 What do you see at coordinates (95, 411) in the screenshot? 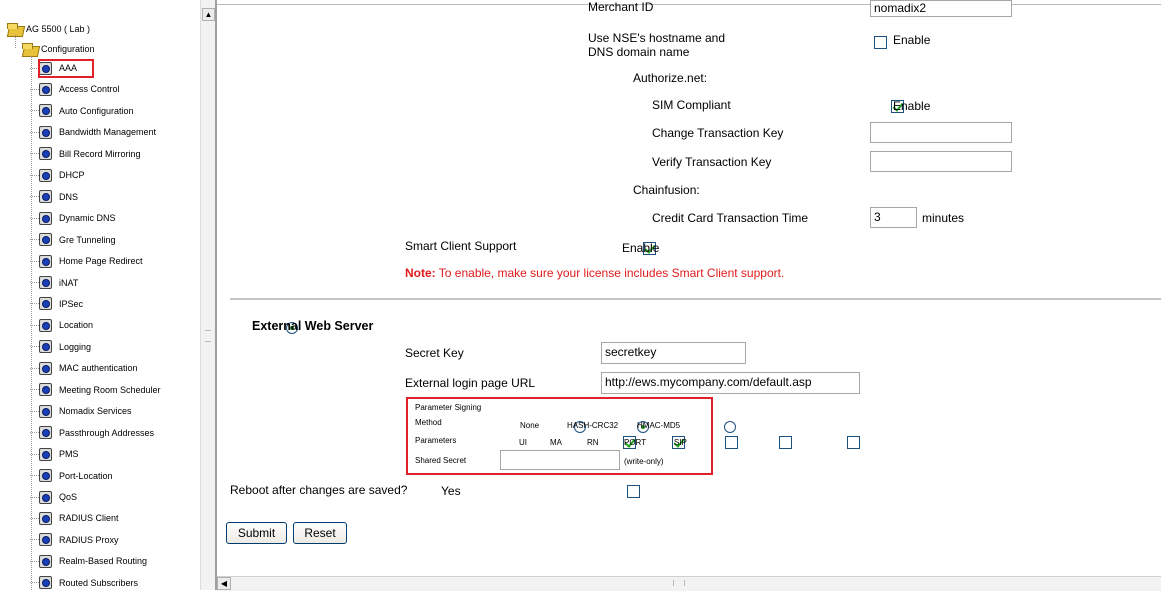
I see `tree-item-label: Nomadix Services` at bounding box center [95, 411].